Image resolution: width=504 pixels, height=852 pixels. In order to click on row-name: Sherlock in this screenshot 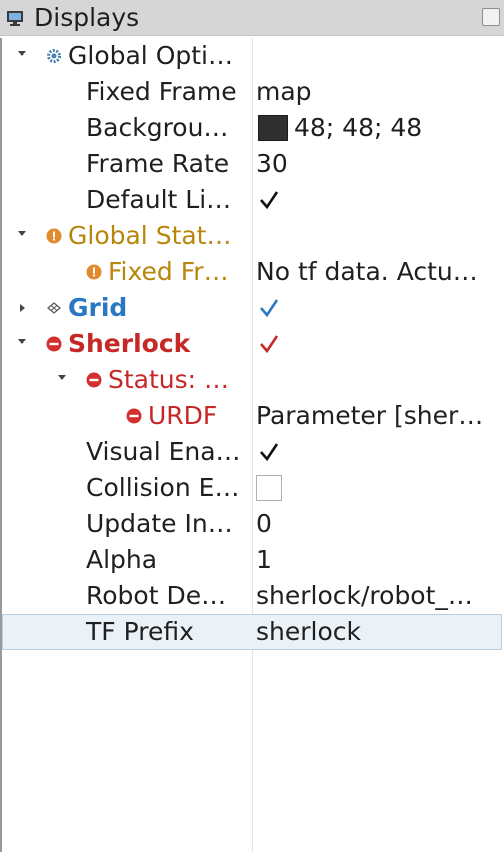, I will do `click(129, 343)`.